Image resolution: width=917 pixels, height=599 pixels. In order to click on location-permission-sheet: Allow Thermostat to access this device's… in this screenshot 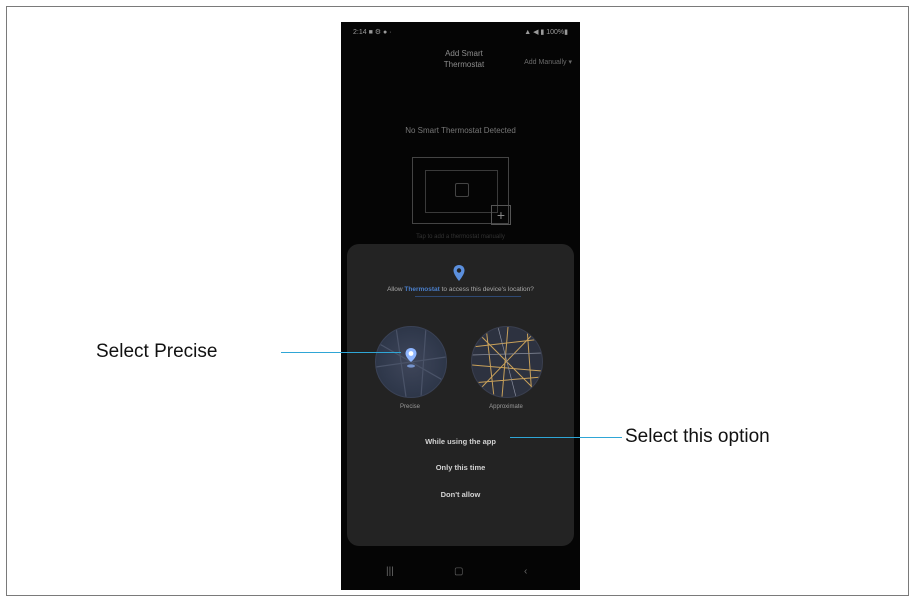, I will do `click(460, 395)`.